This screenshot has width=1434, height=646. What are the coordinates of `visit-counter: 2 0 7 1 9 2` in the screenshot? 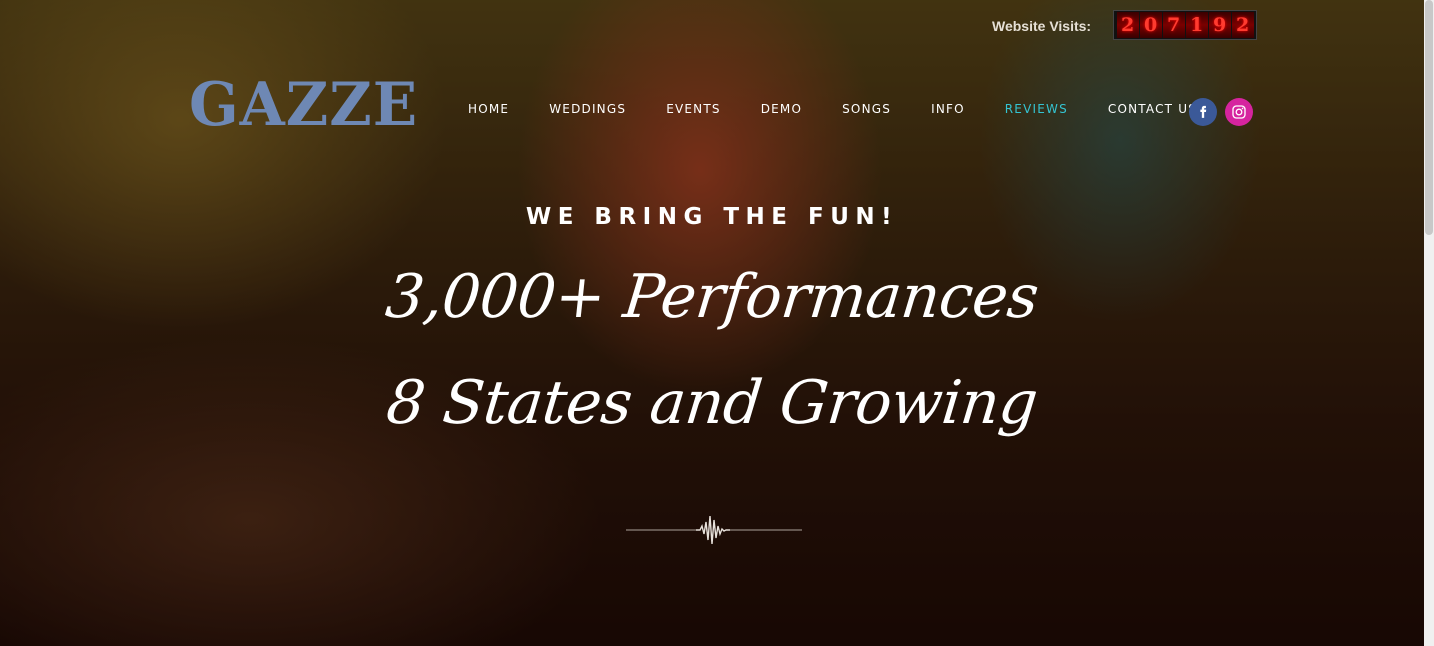 It's located at (1185, 25).